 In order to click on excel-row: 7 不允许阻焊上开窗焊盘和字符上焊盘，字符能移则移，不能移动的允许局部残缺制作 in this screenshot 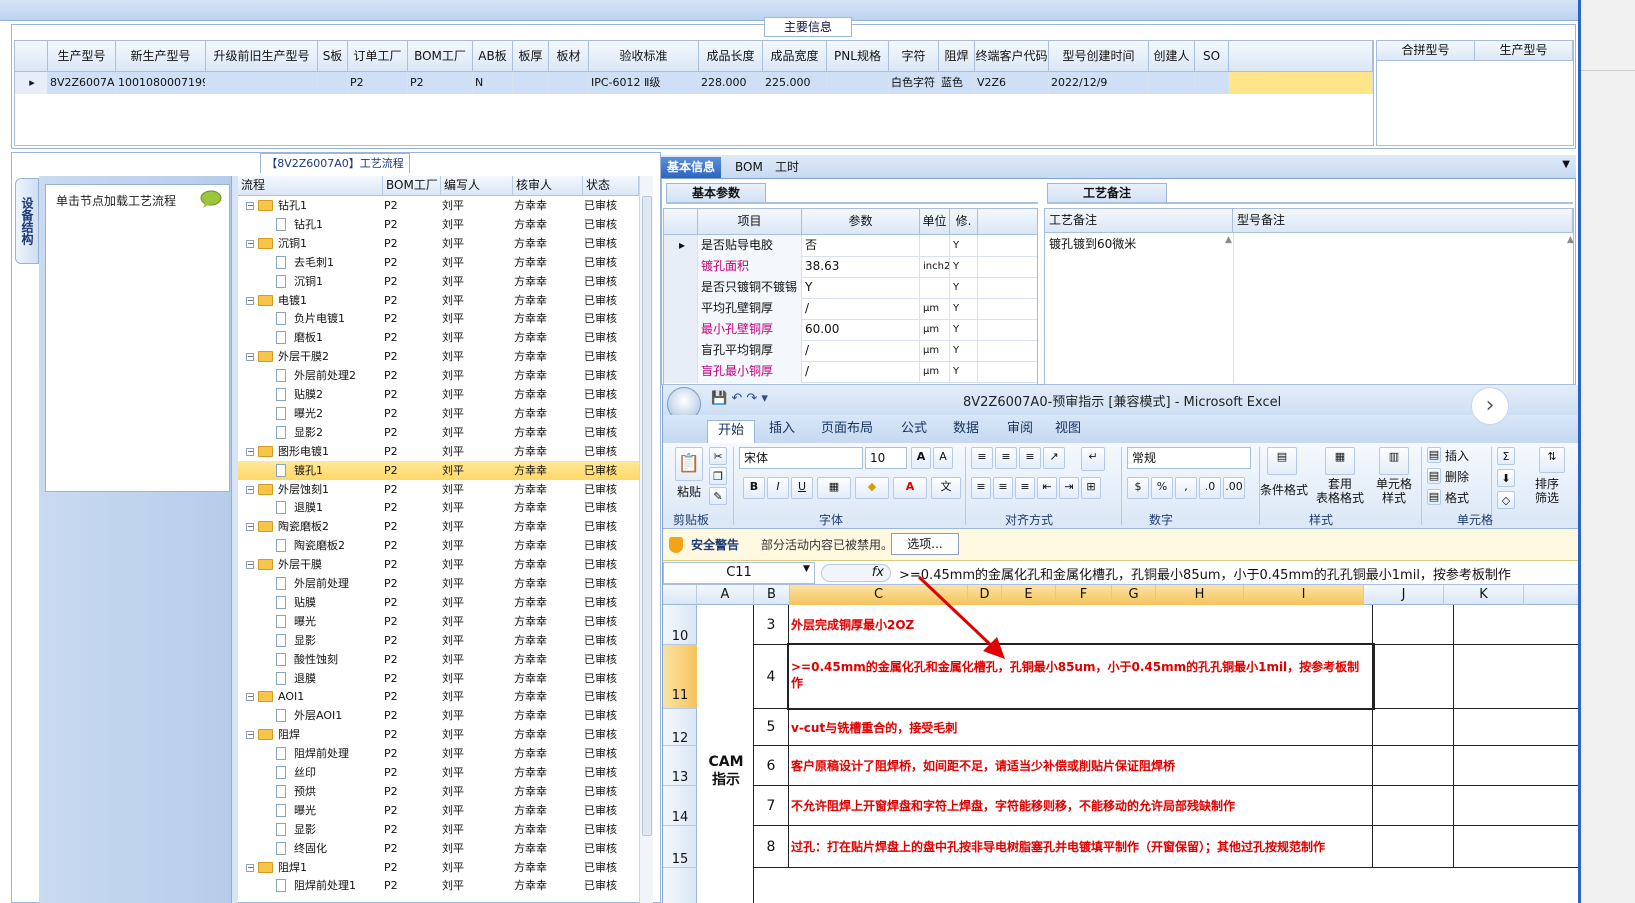, I will do `click(1165, 806)`.